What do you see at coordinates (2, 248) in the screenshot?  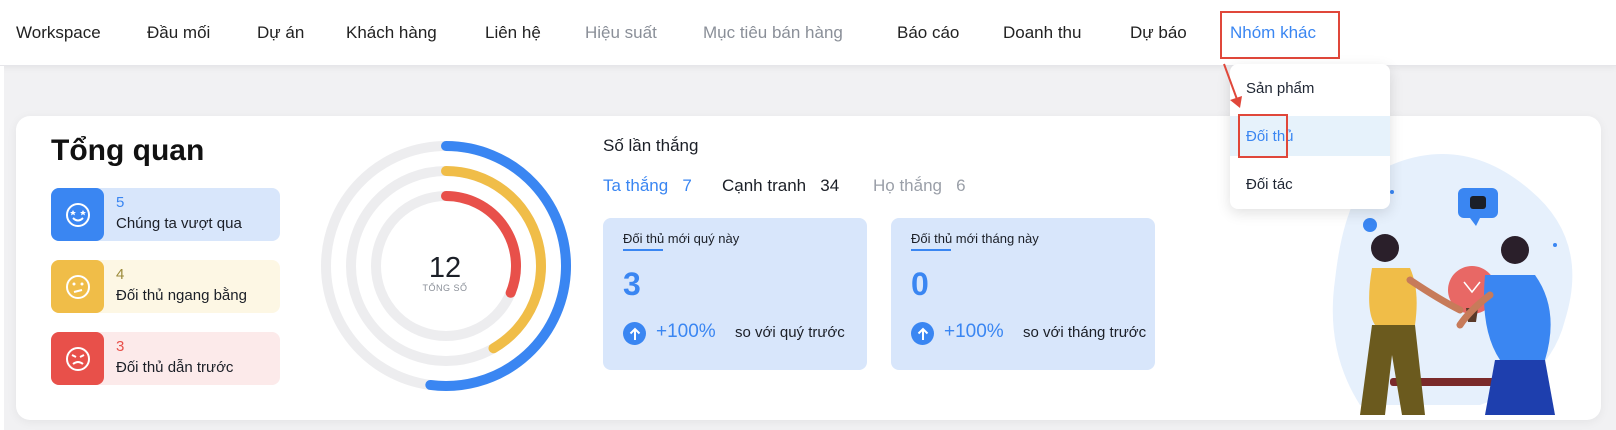 I see `left-gutter` at bounding box center [2, 248].